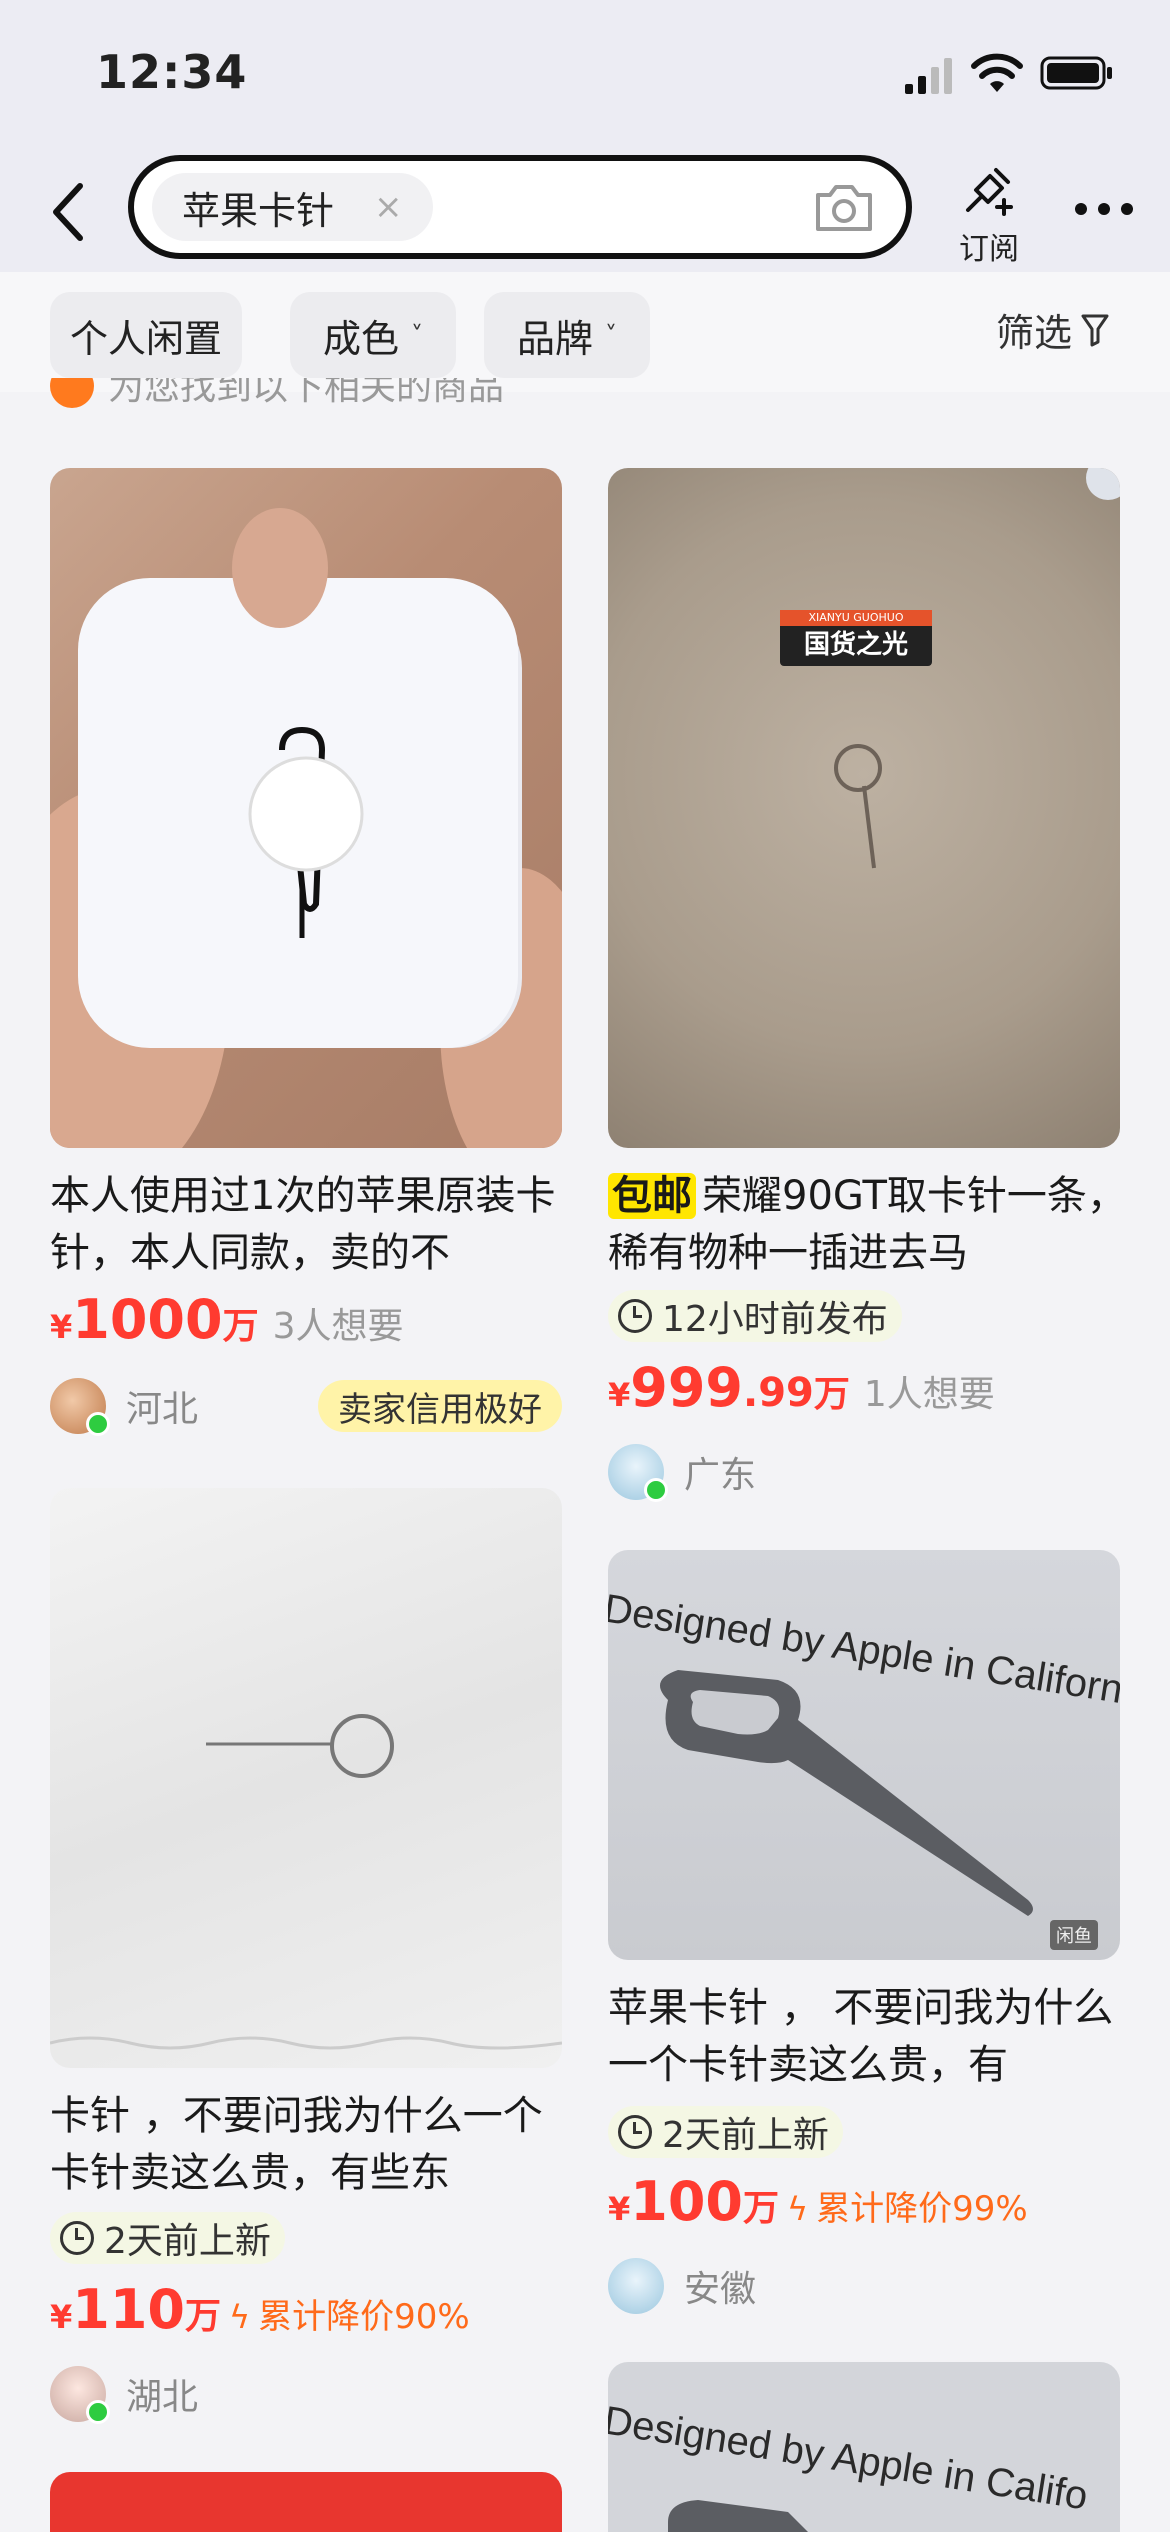 The width and height of the screenshot is (1170, 2532). I want to click on want-count: 1人想要, so click(929, 1394).